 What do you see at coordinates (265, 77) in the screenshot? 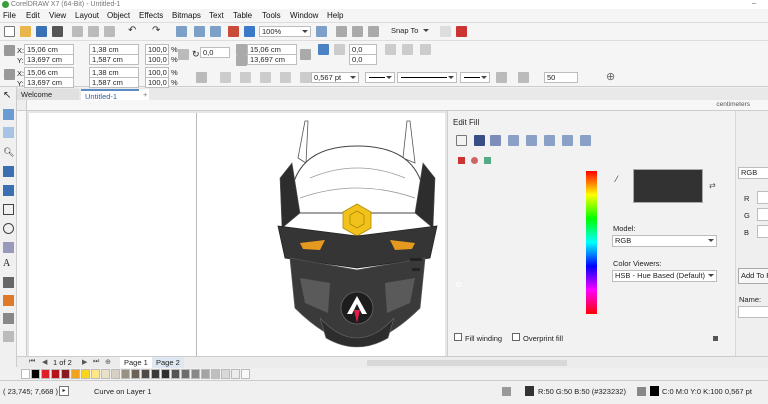
I see `corner-chamfer-icon` at bounding box center [265, 77].